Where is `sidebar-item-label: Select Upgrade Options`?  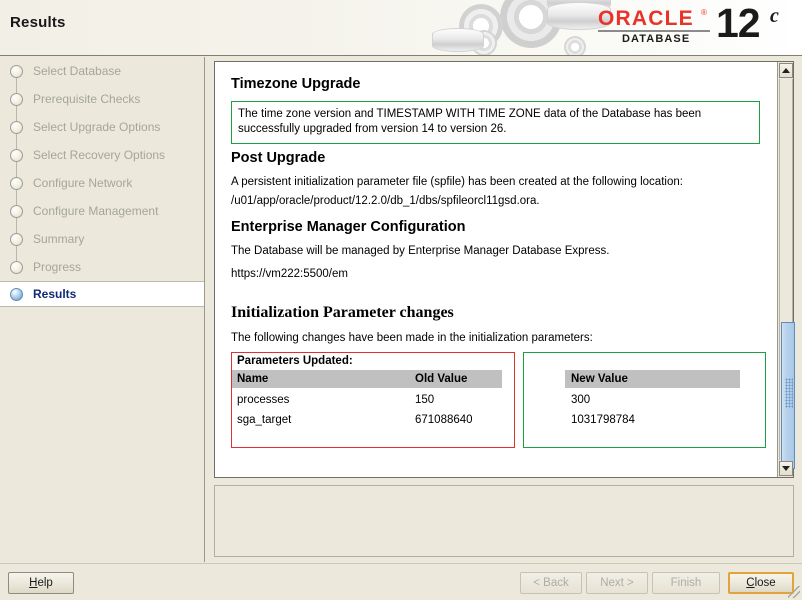 sidebar-item-label: Select Upgrade Options is located at coordinates (97, 127).